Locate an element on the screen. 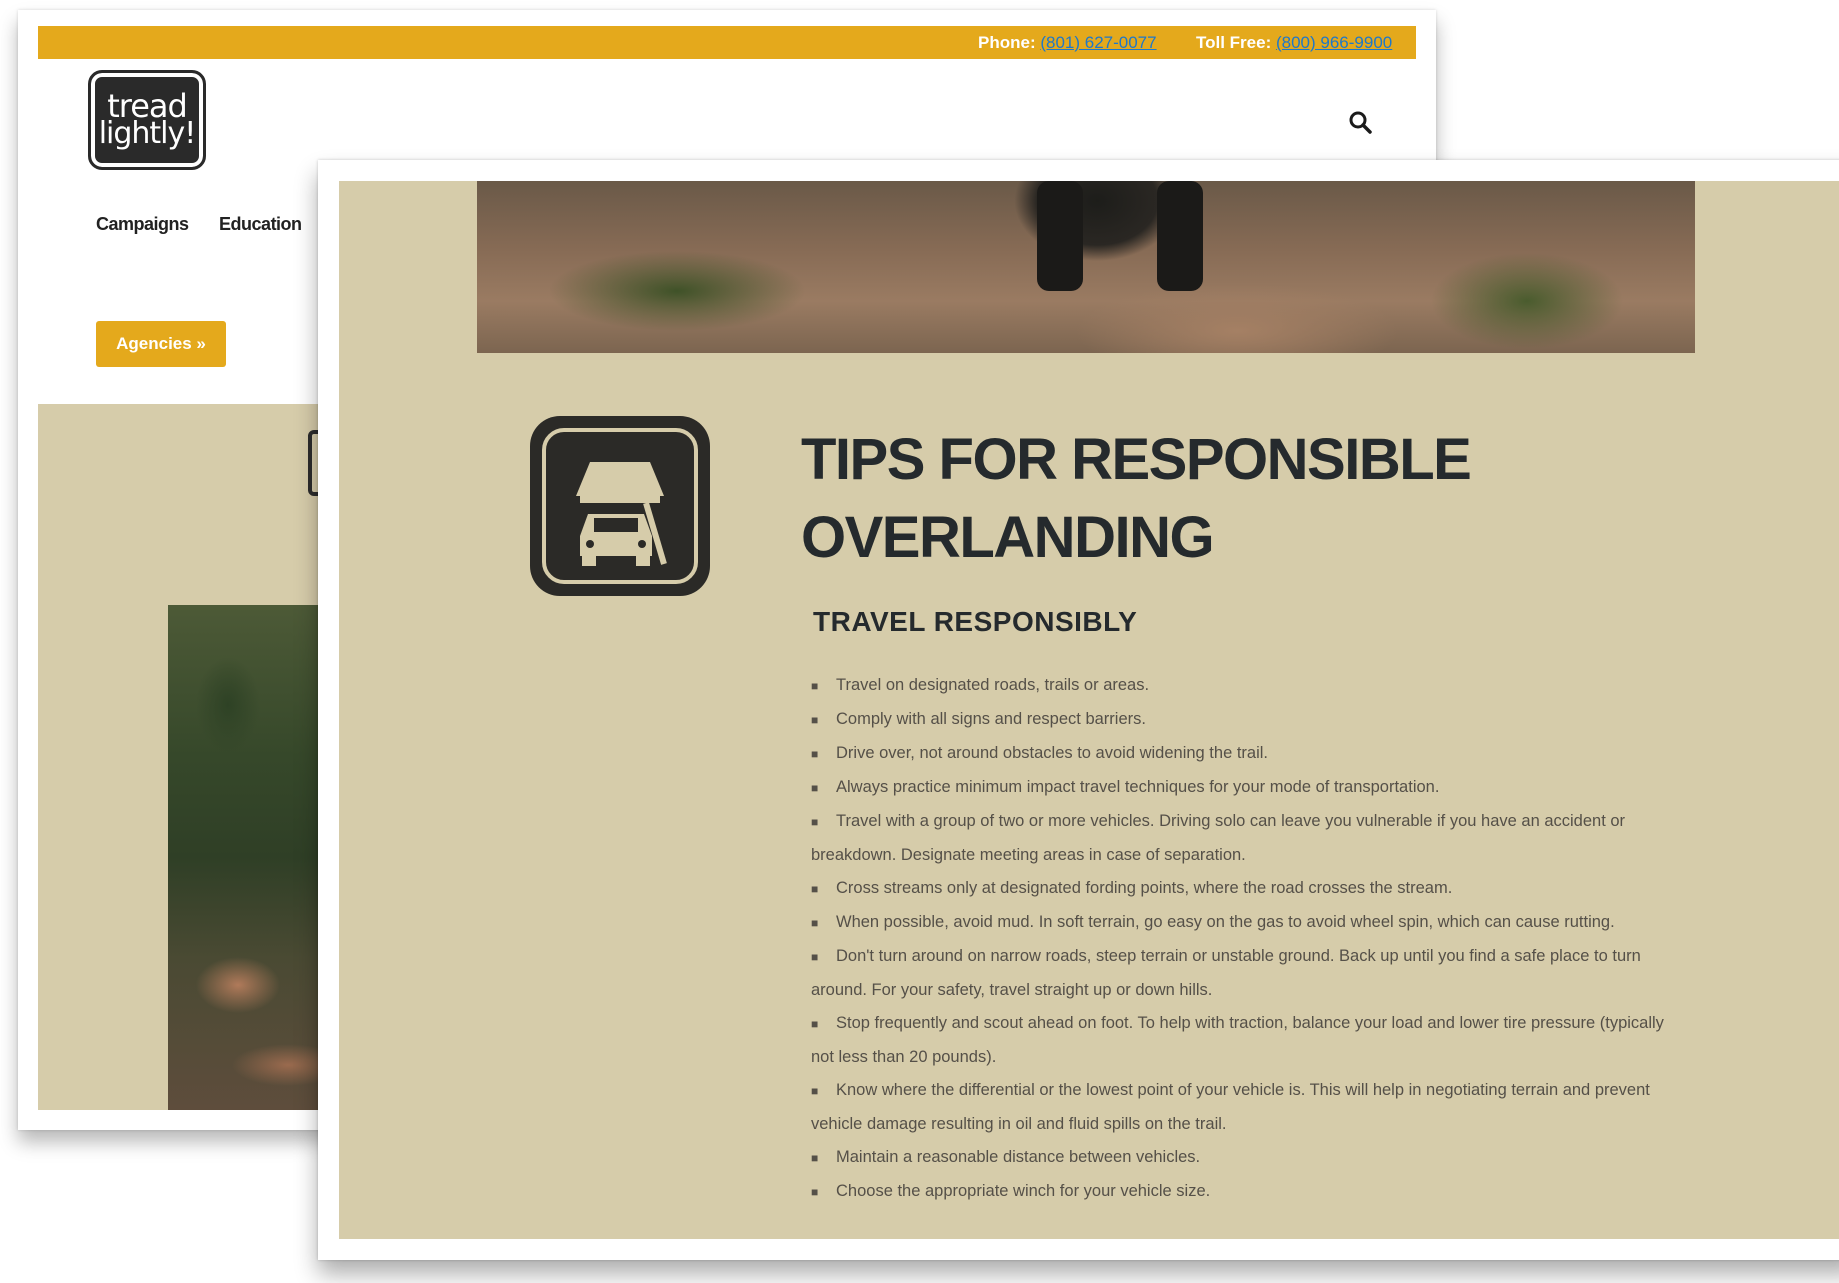 Image resolution: width=1839 pixels, height=1283 pixels. overlanding-badge-icon is located at coordinates (620, 506).